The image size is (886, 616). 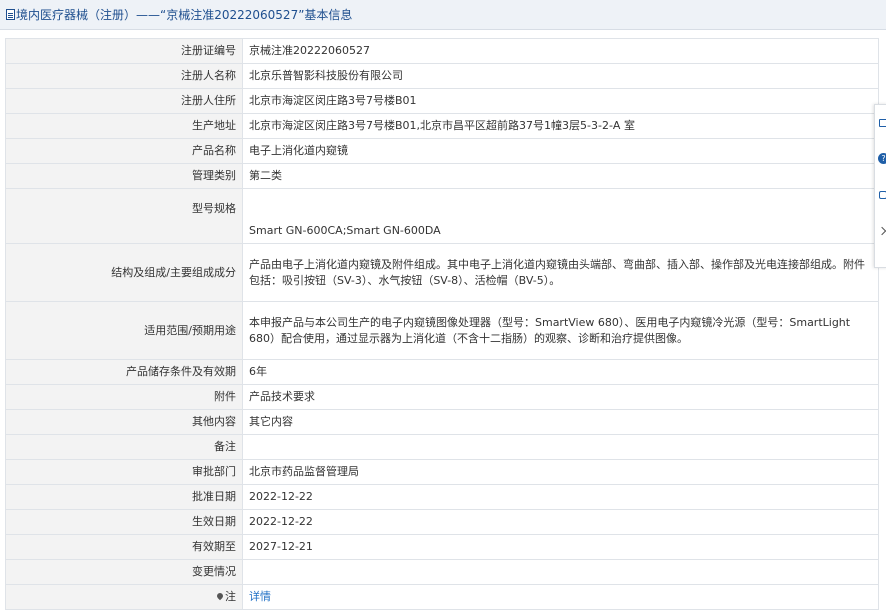 What do you see at coordinates (124, 397) in the screenshot?
I see `row-label: 附件` at bounding box center [124, 397].